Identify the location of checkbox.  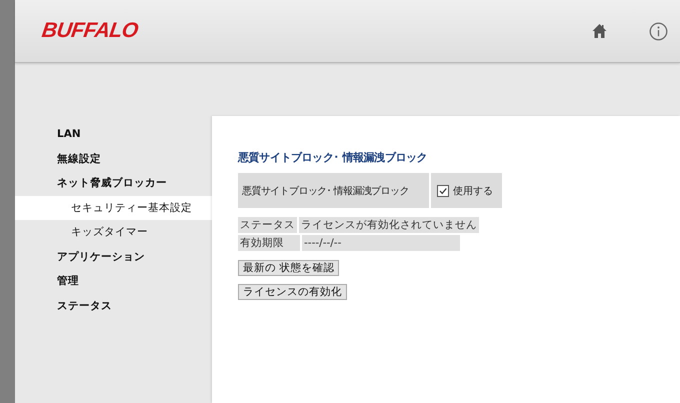
(443, 190).